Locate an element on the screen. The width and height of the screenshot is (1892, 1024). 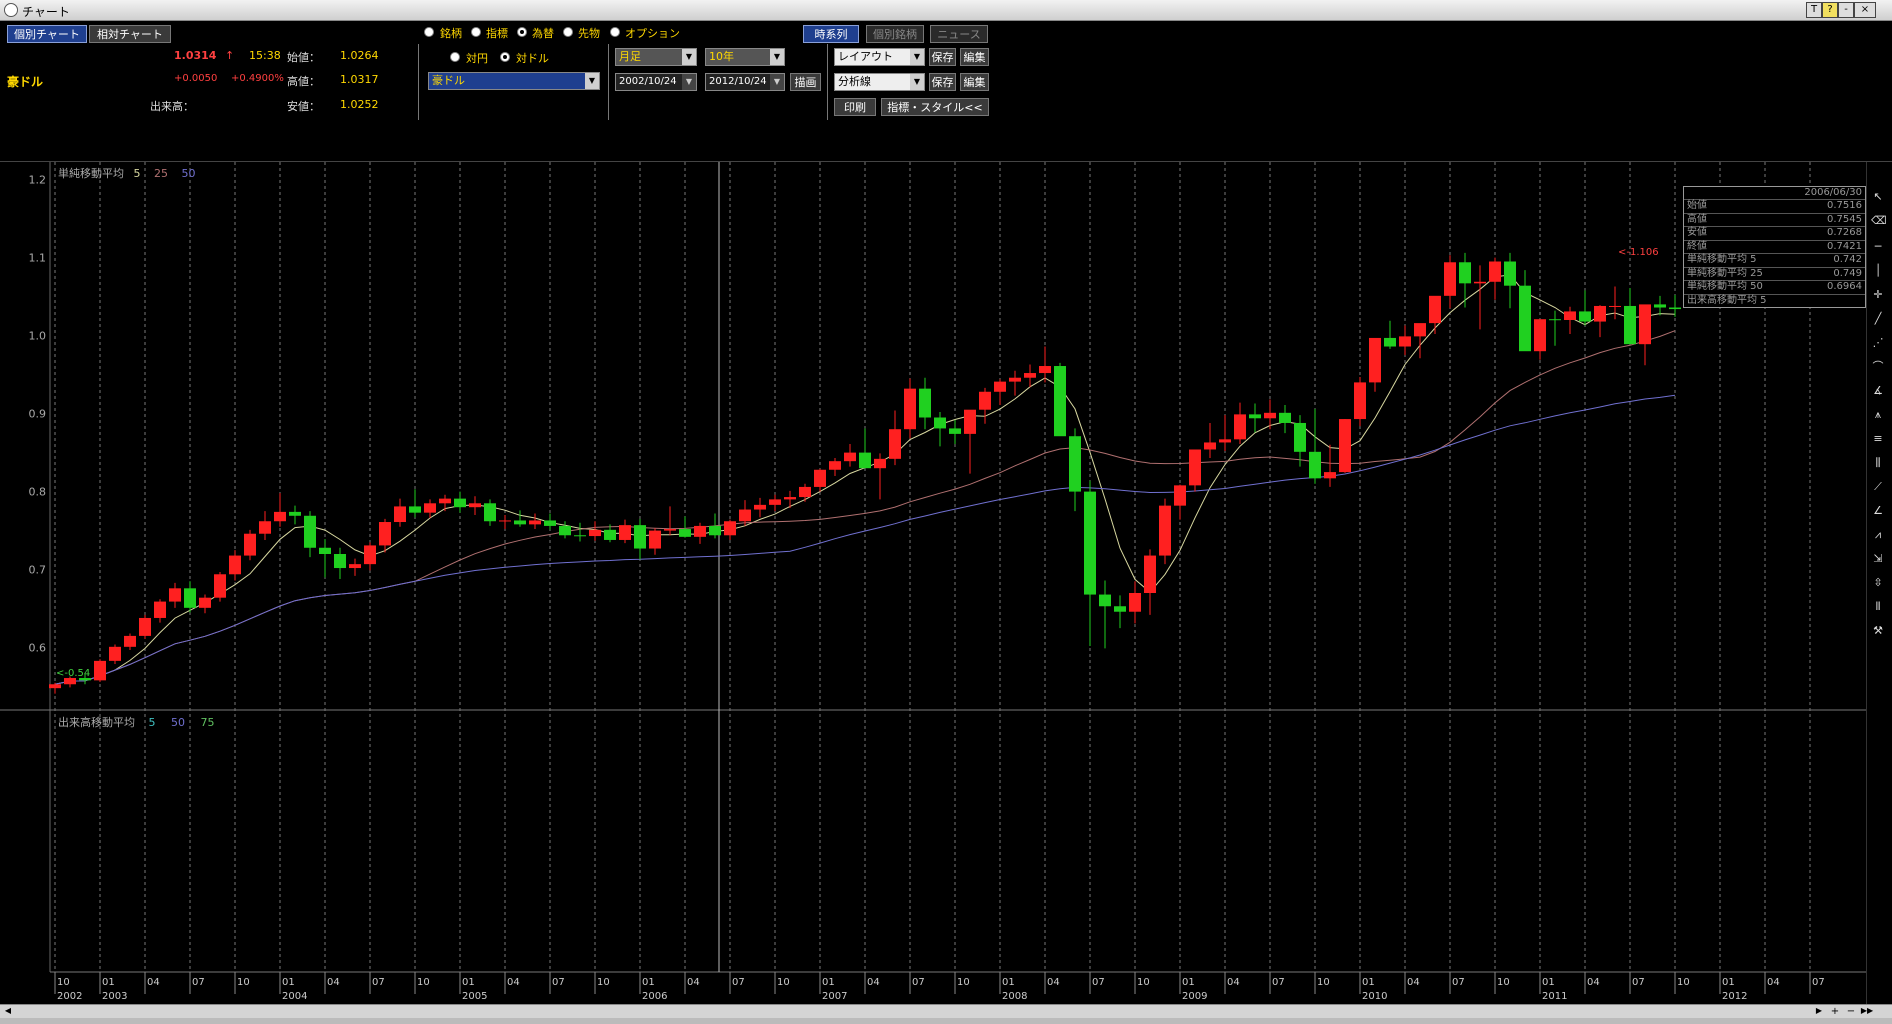
horizontal-scrollbar: ◀ ▶ + − ▶▶ is located at coordinates (946, 1011).